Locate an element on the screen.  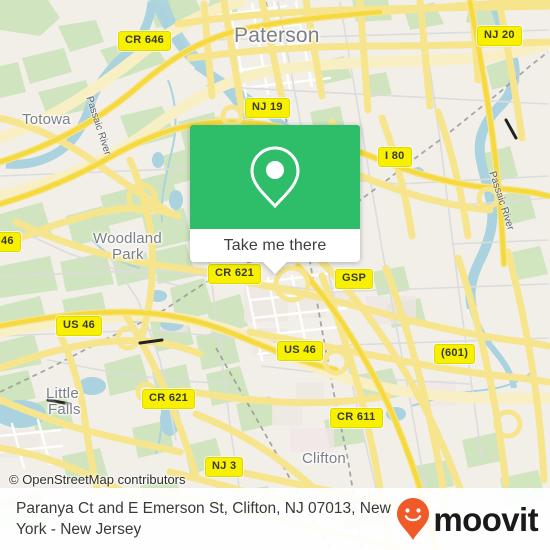
road-shield-601: (601) is located at coordinates (455, 354).